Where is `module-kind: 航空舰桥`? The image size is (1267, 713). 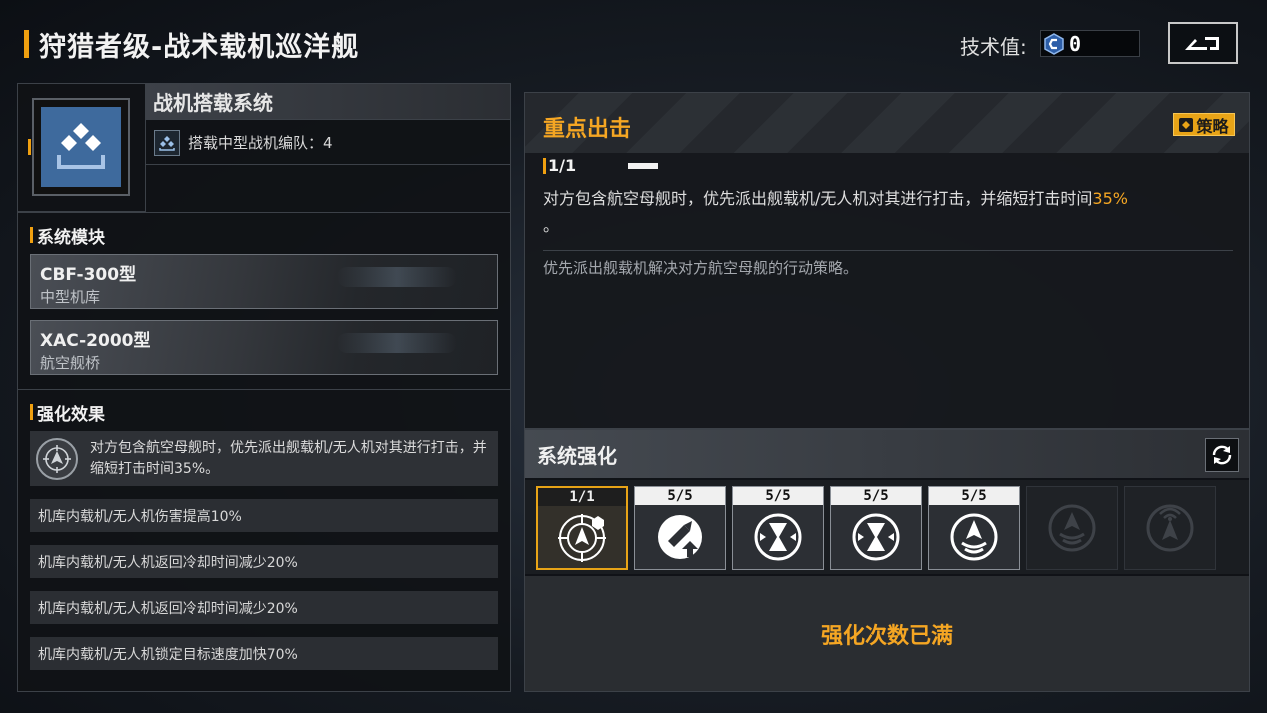
module-kind: 航空舰桥 is located at coordinates (70, 363).